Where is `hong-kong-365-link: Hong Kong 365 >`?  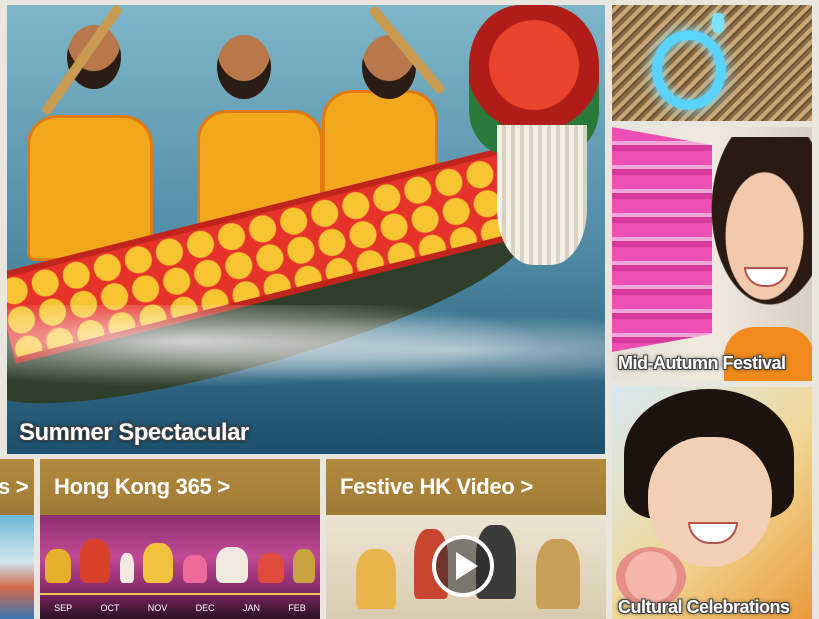
hong-kong-365-link: Hong Kong 365 > is located at coordinates (180, 487).